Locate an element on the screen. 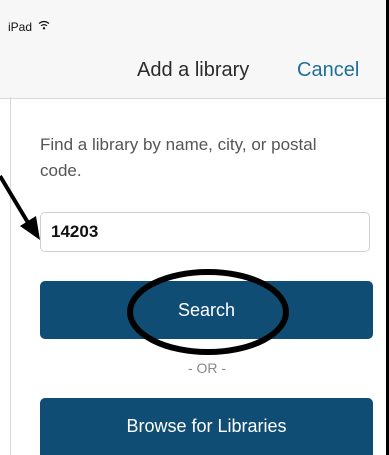 This screenshot has height=455, width=389. navigation-bar: Add a library Cancel is located at coordinates (193, 69).